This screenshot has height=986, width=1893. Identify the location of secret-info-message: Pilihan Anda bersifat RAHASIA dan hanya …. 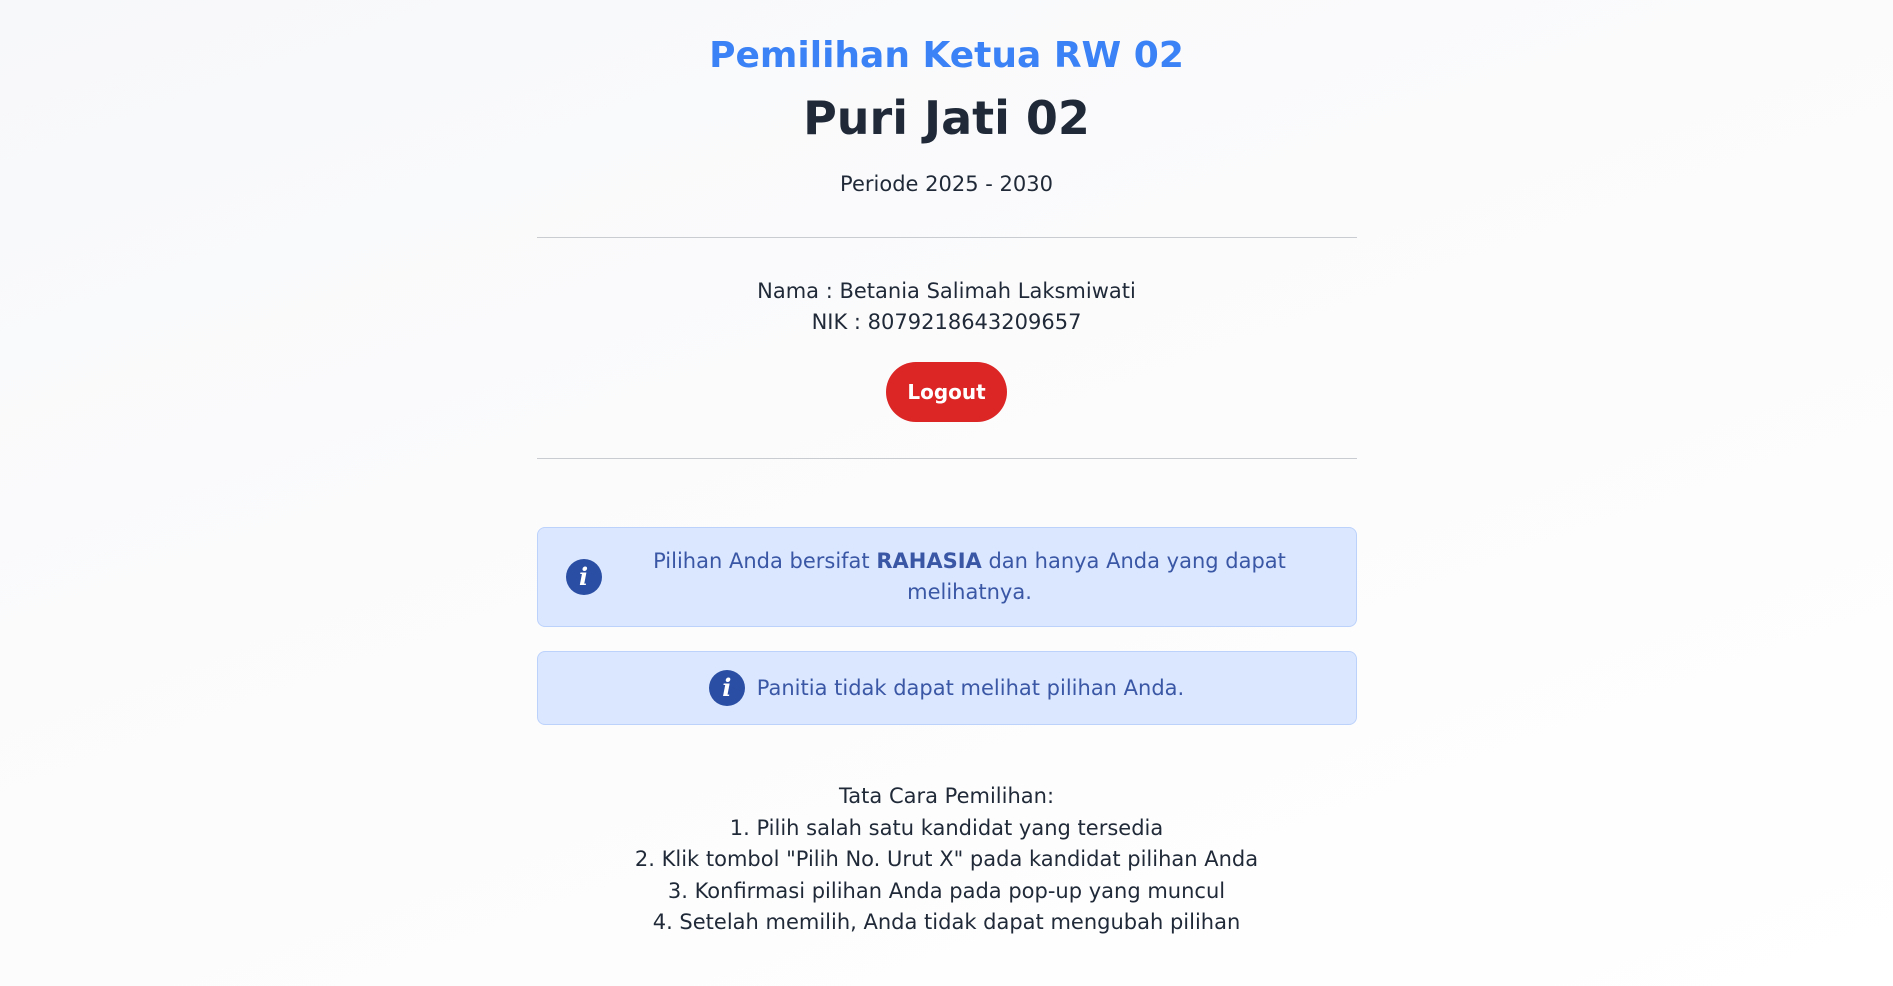
(965, 577).